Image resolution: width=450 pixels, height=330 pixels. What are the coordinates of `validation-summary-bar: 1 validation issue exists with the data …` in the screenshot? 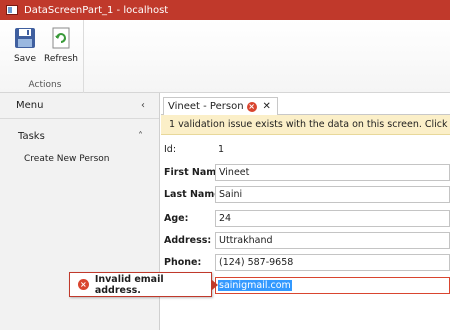 It's located at (305, 125).